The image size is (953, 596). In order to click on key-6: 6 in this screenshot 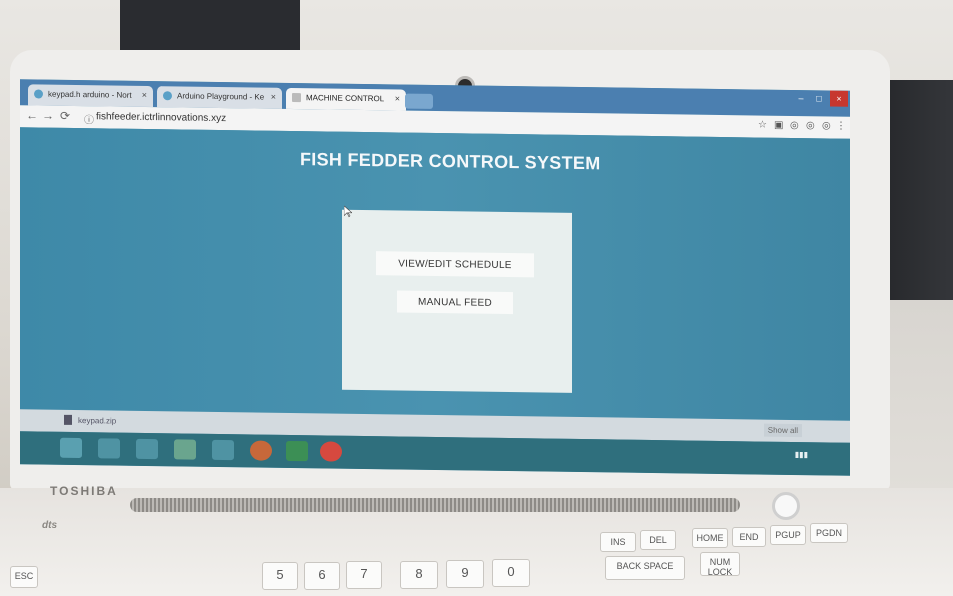, I will do `click(322, 576)`.